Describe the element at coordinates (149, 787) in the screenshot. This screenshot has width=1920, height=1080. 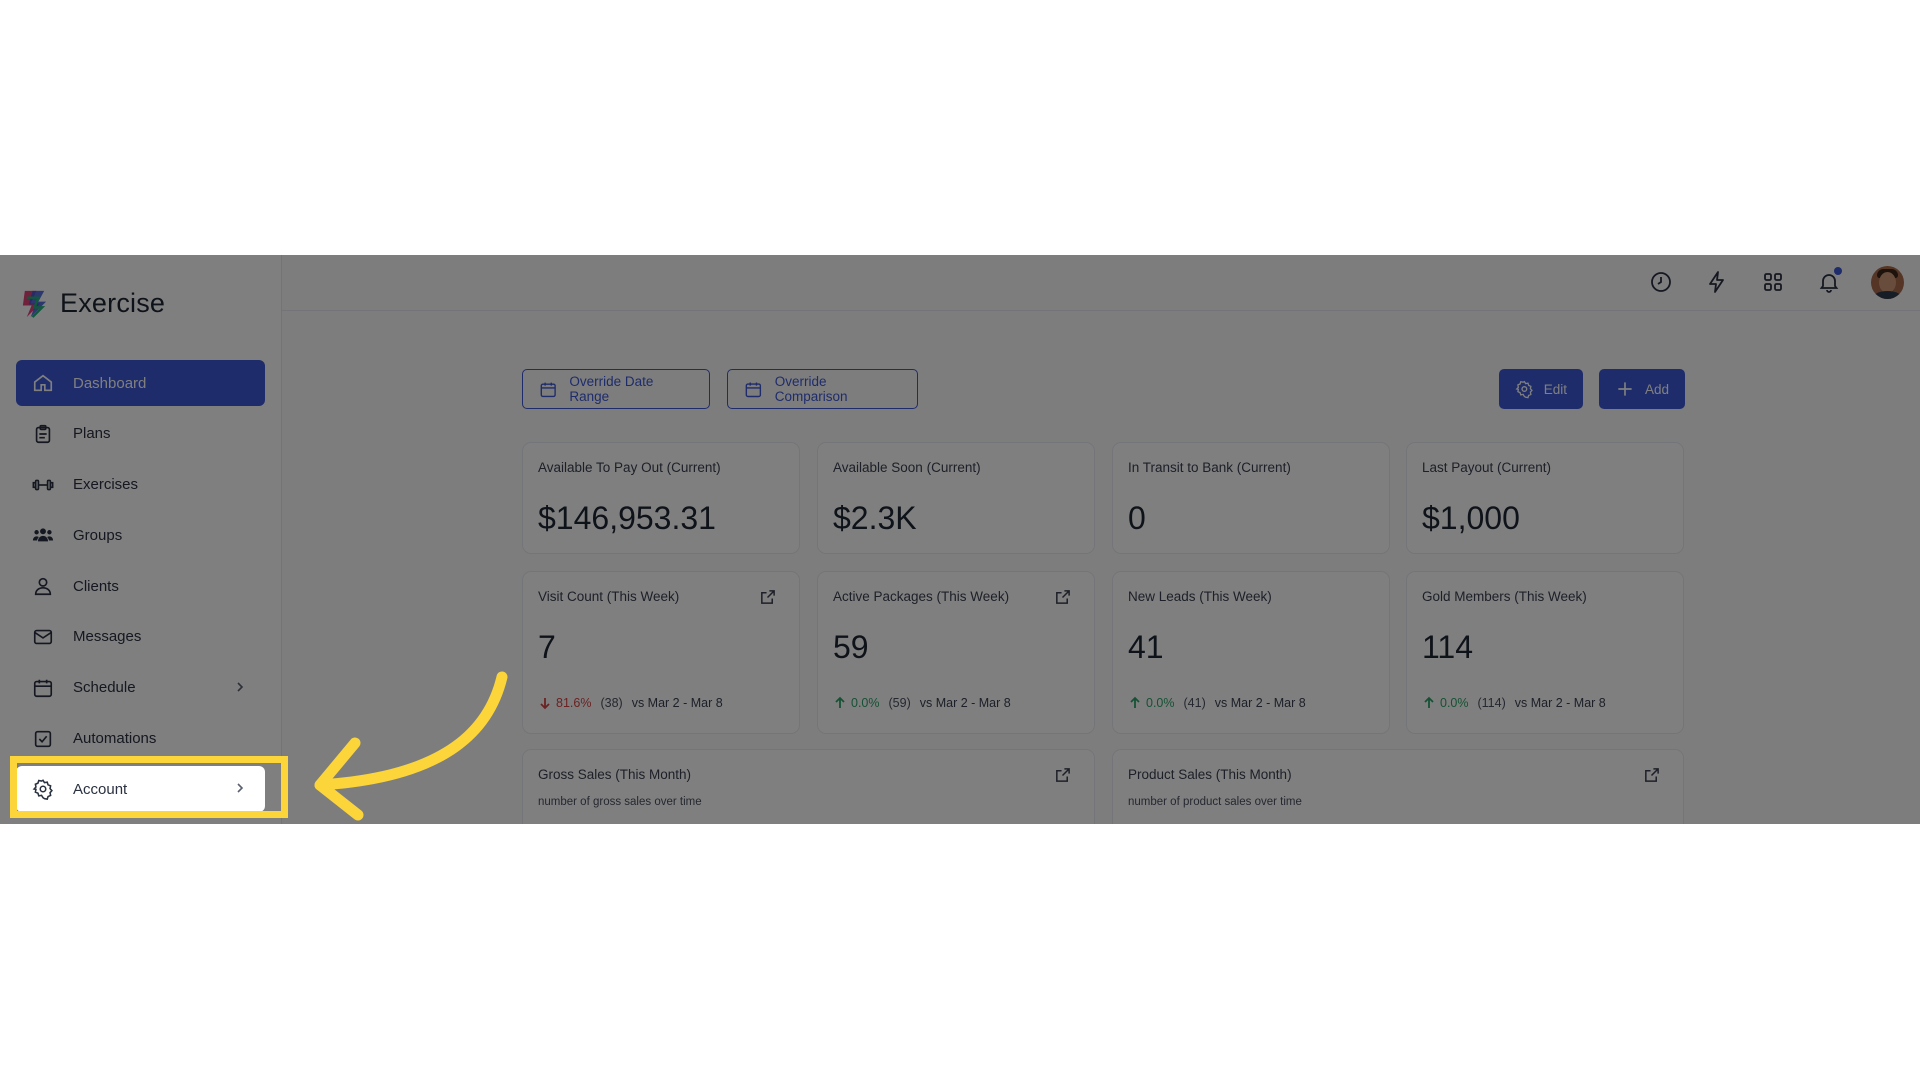
I see `highlight-box` at that location.